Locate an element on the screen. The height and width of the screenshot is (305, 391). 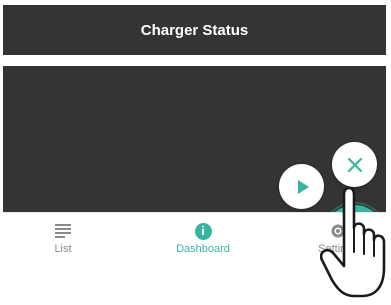
tap-hand-icon is located at coordinates (353, 242).